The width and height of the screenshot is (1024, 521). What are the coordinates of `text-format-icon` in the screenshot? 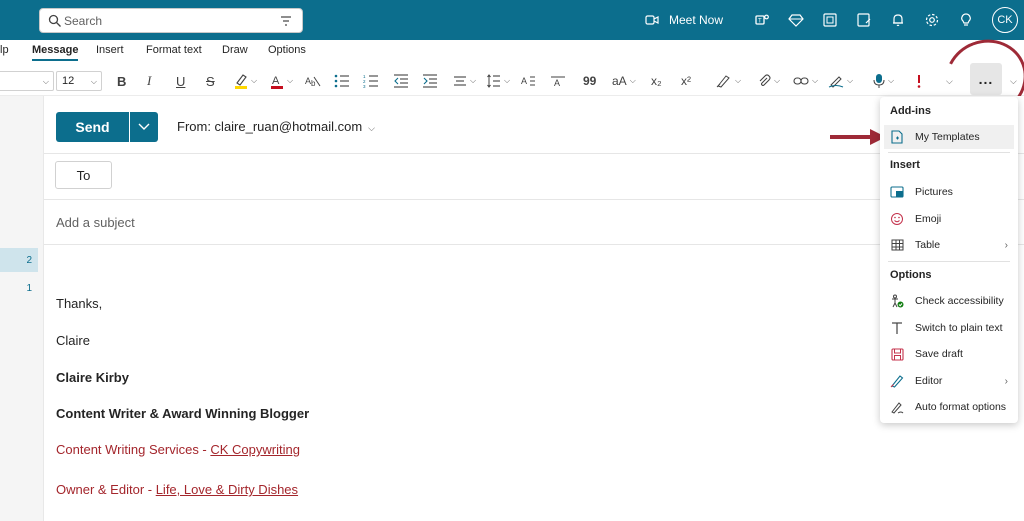 It's located at (897, 328).